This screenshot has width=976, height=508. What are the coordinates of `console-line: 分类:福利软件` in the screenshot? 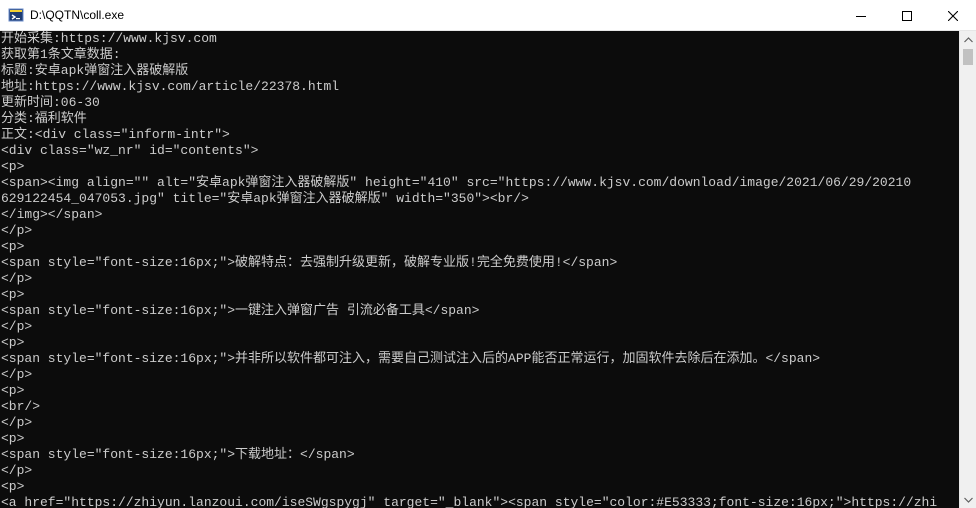 It's located at (44, 118).